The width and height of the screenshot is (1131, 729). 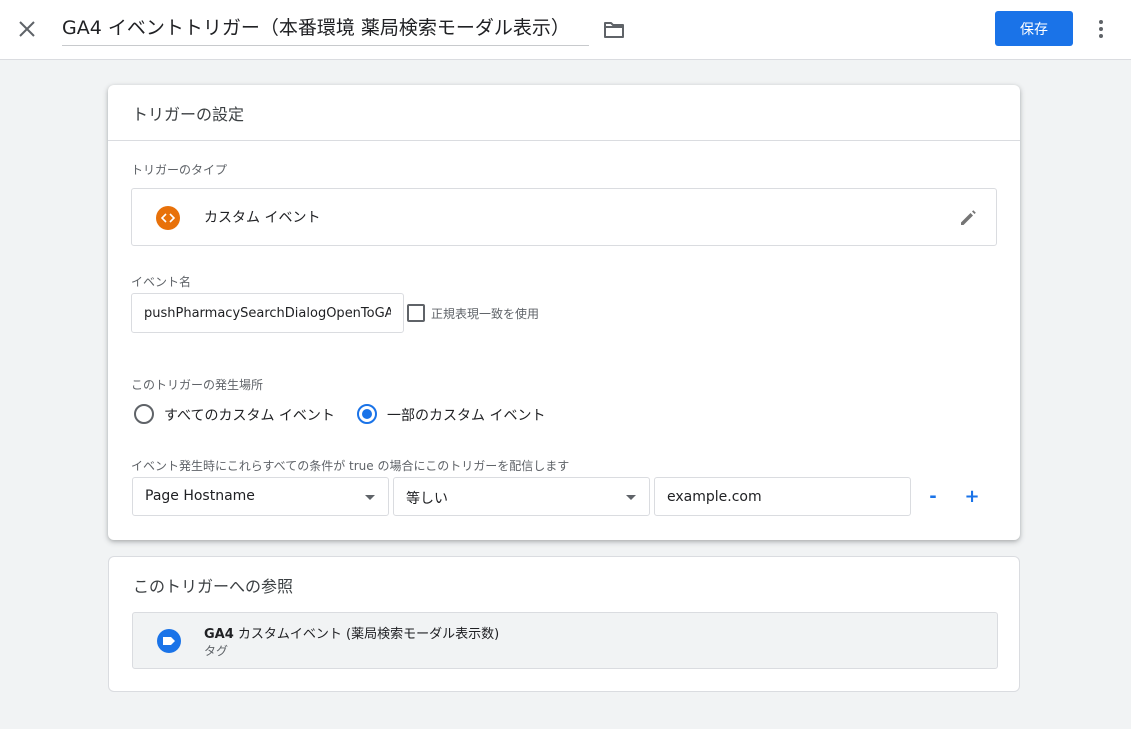 I want to click on trigger-title: GA4 イベントトリガー（本番環境 薬局検索モーダル表示）, so click(x=316, y=28).